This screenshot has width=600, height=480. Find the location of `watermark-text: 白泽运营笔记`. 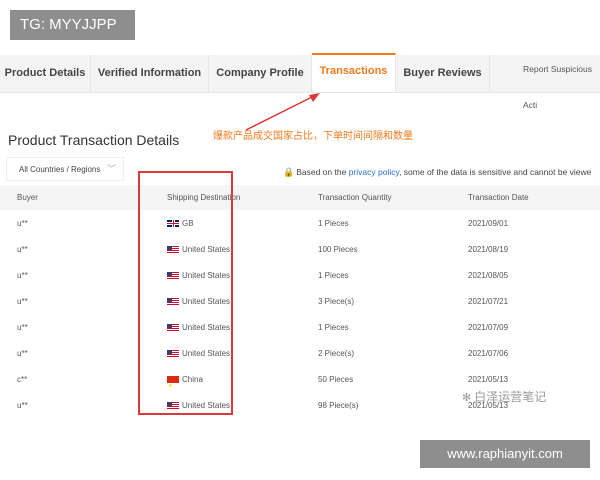

watermark-text: 白泽运营笔记 is located at coordinates (510, 397).